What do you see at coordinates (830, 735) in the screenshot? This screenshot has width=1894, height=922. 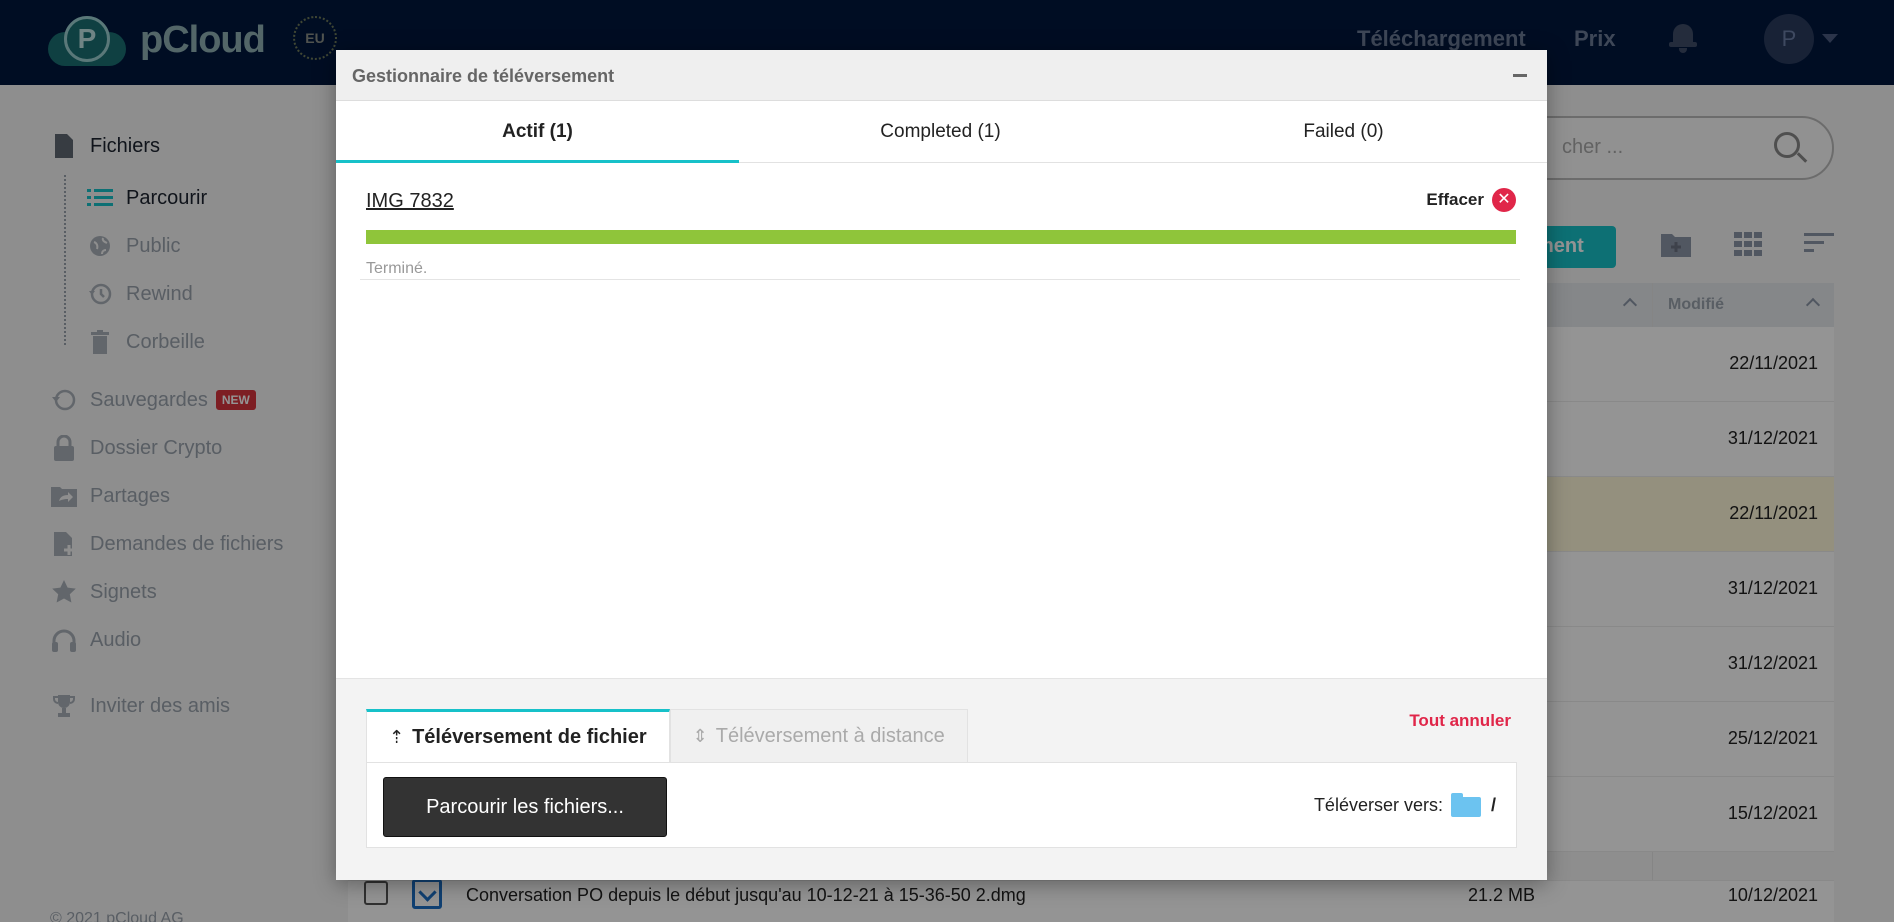 I see `tab-remote-upload-label: Téléversement à distance` at bounding box center [830, 735].